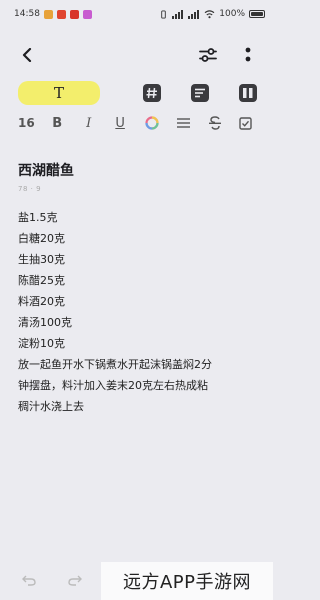 Image resolution: width=320 pixels, height=600 pixels. I want to click on text-color-button, so click(152, 123).